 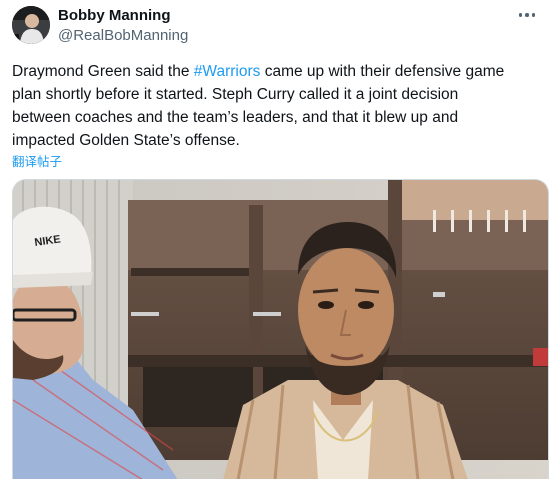 I want to click on author-info: Bobby Manning @RealBobManning, so click(x=123, y=26).